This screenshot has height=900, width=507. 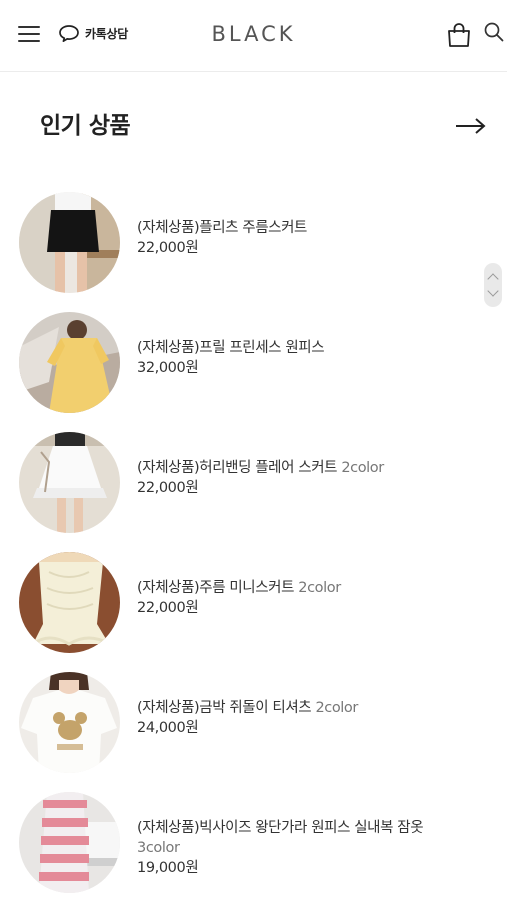 I want to click on product-name-row: (자체상품)주름 미니스커트 2color, so click(x=309, y=588).